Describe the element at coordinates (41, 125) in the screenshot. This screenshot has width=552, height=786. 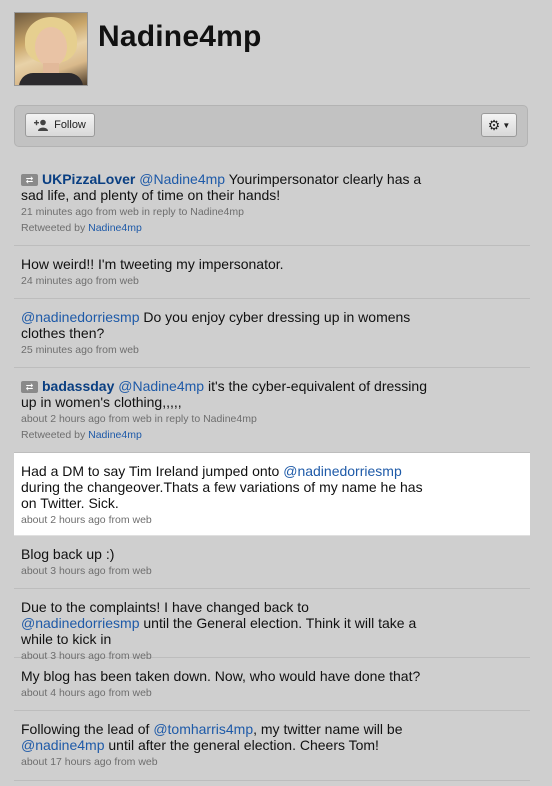
I see `add-user-icon` at that location.